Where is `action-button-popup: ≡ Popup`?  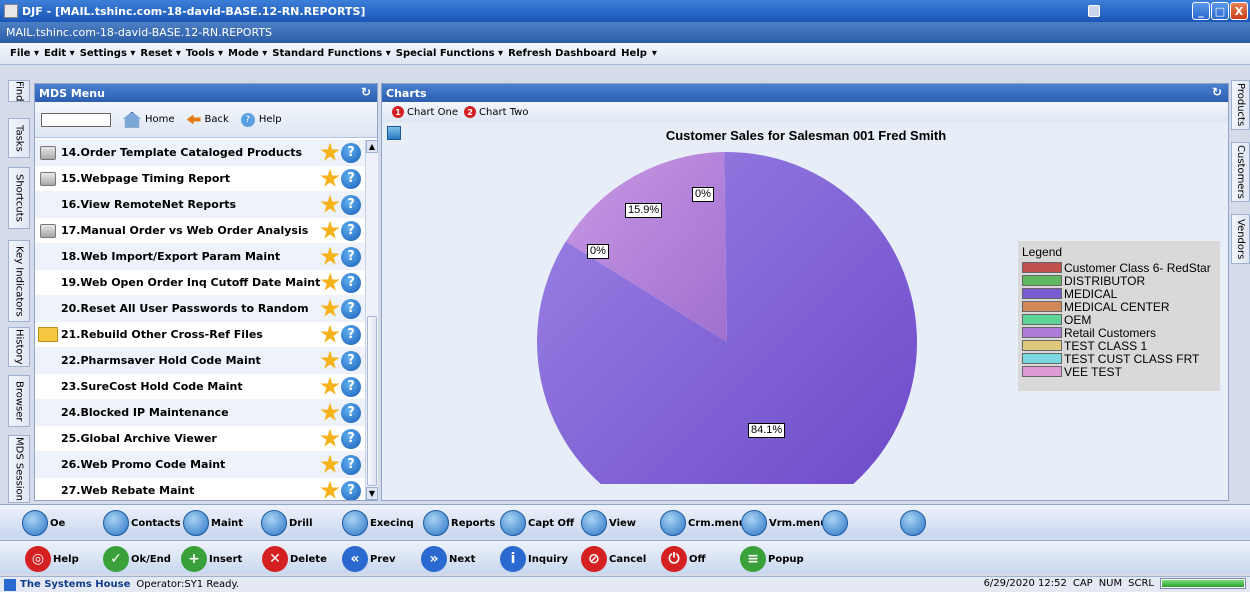 action-button-popup: ≡ Popup is located at coordinates (772, 559).